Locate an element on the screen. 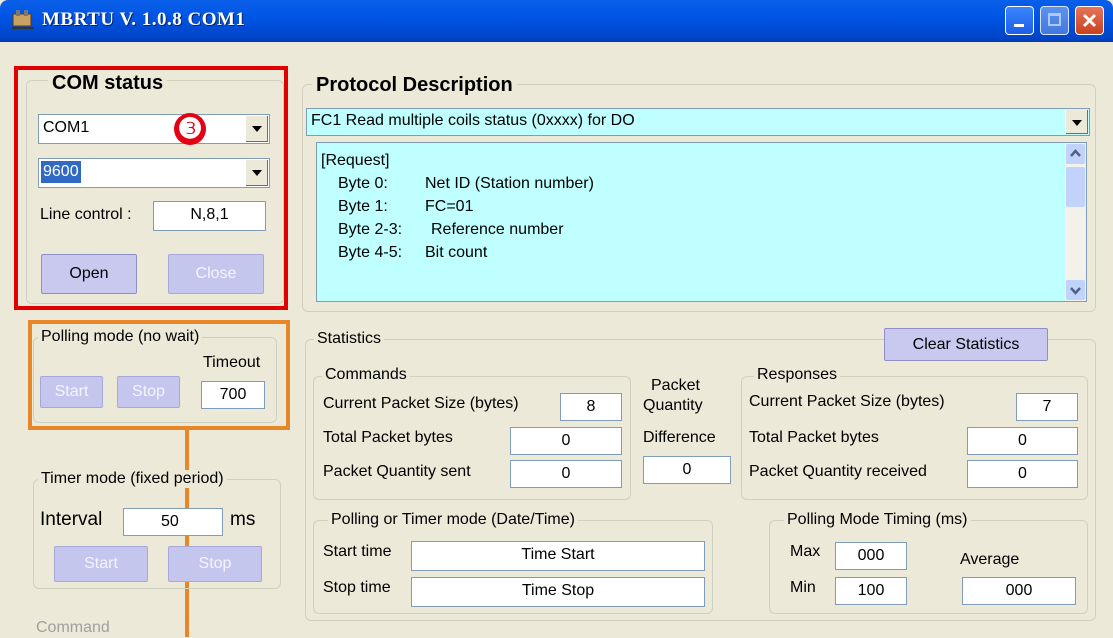  app-icon is located at coordinates (23, 19).